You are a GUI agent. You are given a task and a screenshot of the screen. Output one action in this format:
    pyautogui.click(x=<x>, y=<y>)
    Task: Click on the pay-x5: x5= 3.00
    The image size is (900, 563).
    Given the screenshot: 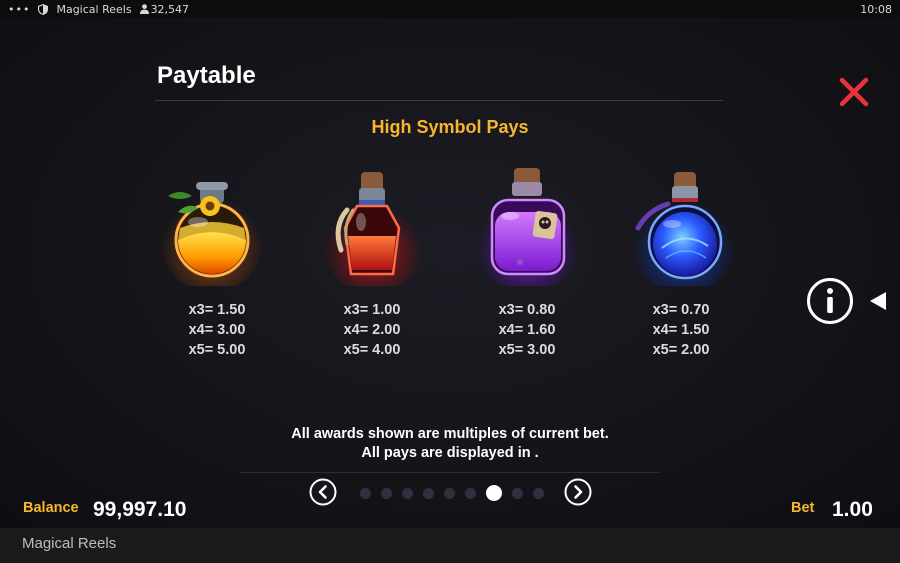 What is the action you would take?
    pyautogui.click(x=527, y=350)
    